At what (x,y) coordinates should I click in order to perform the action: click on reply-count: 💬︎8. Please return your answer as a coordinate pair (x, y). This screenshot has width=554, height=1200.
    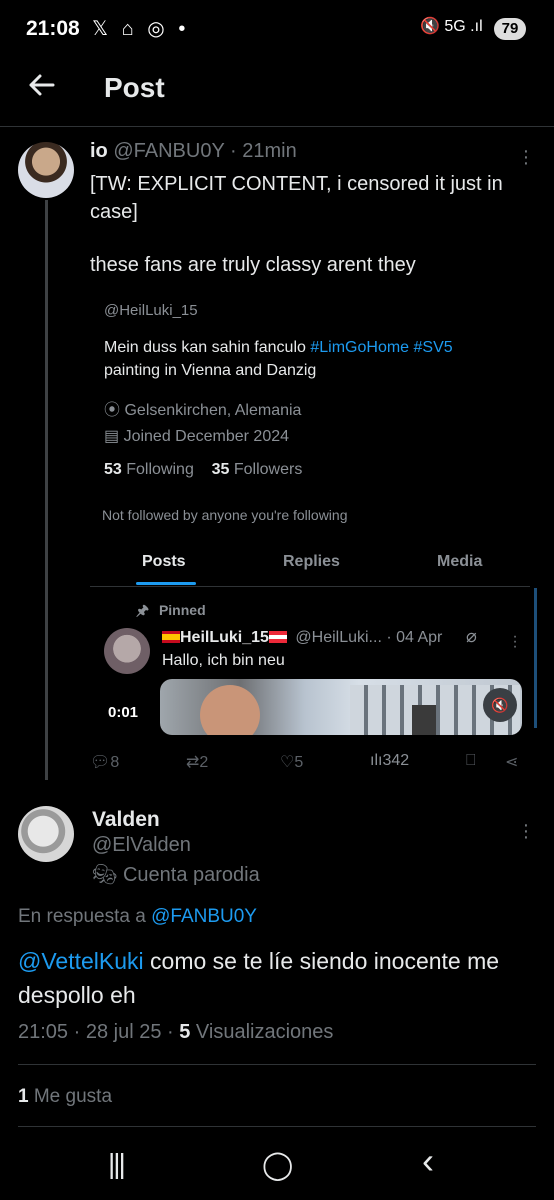
    Looking at the image, I should click on (105, 762).